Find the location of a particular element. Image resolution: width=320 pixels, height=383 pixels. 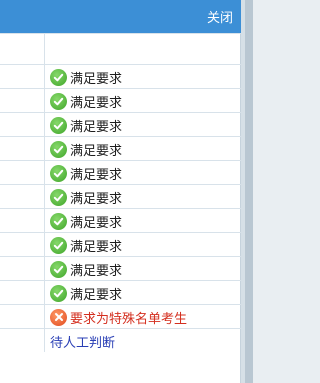

result-status: 待人工判断 is located at coordinates (82, 341).